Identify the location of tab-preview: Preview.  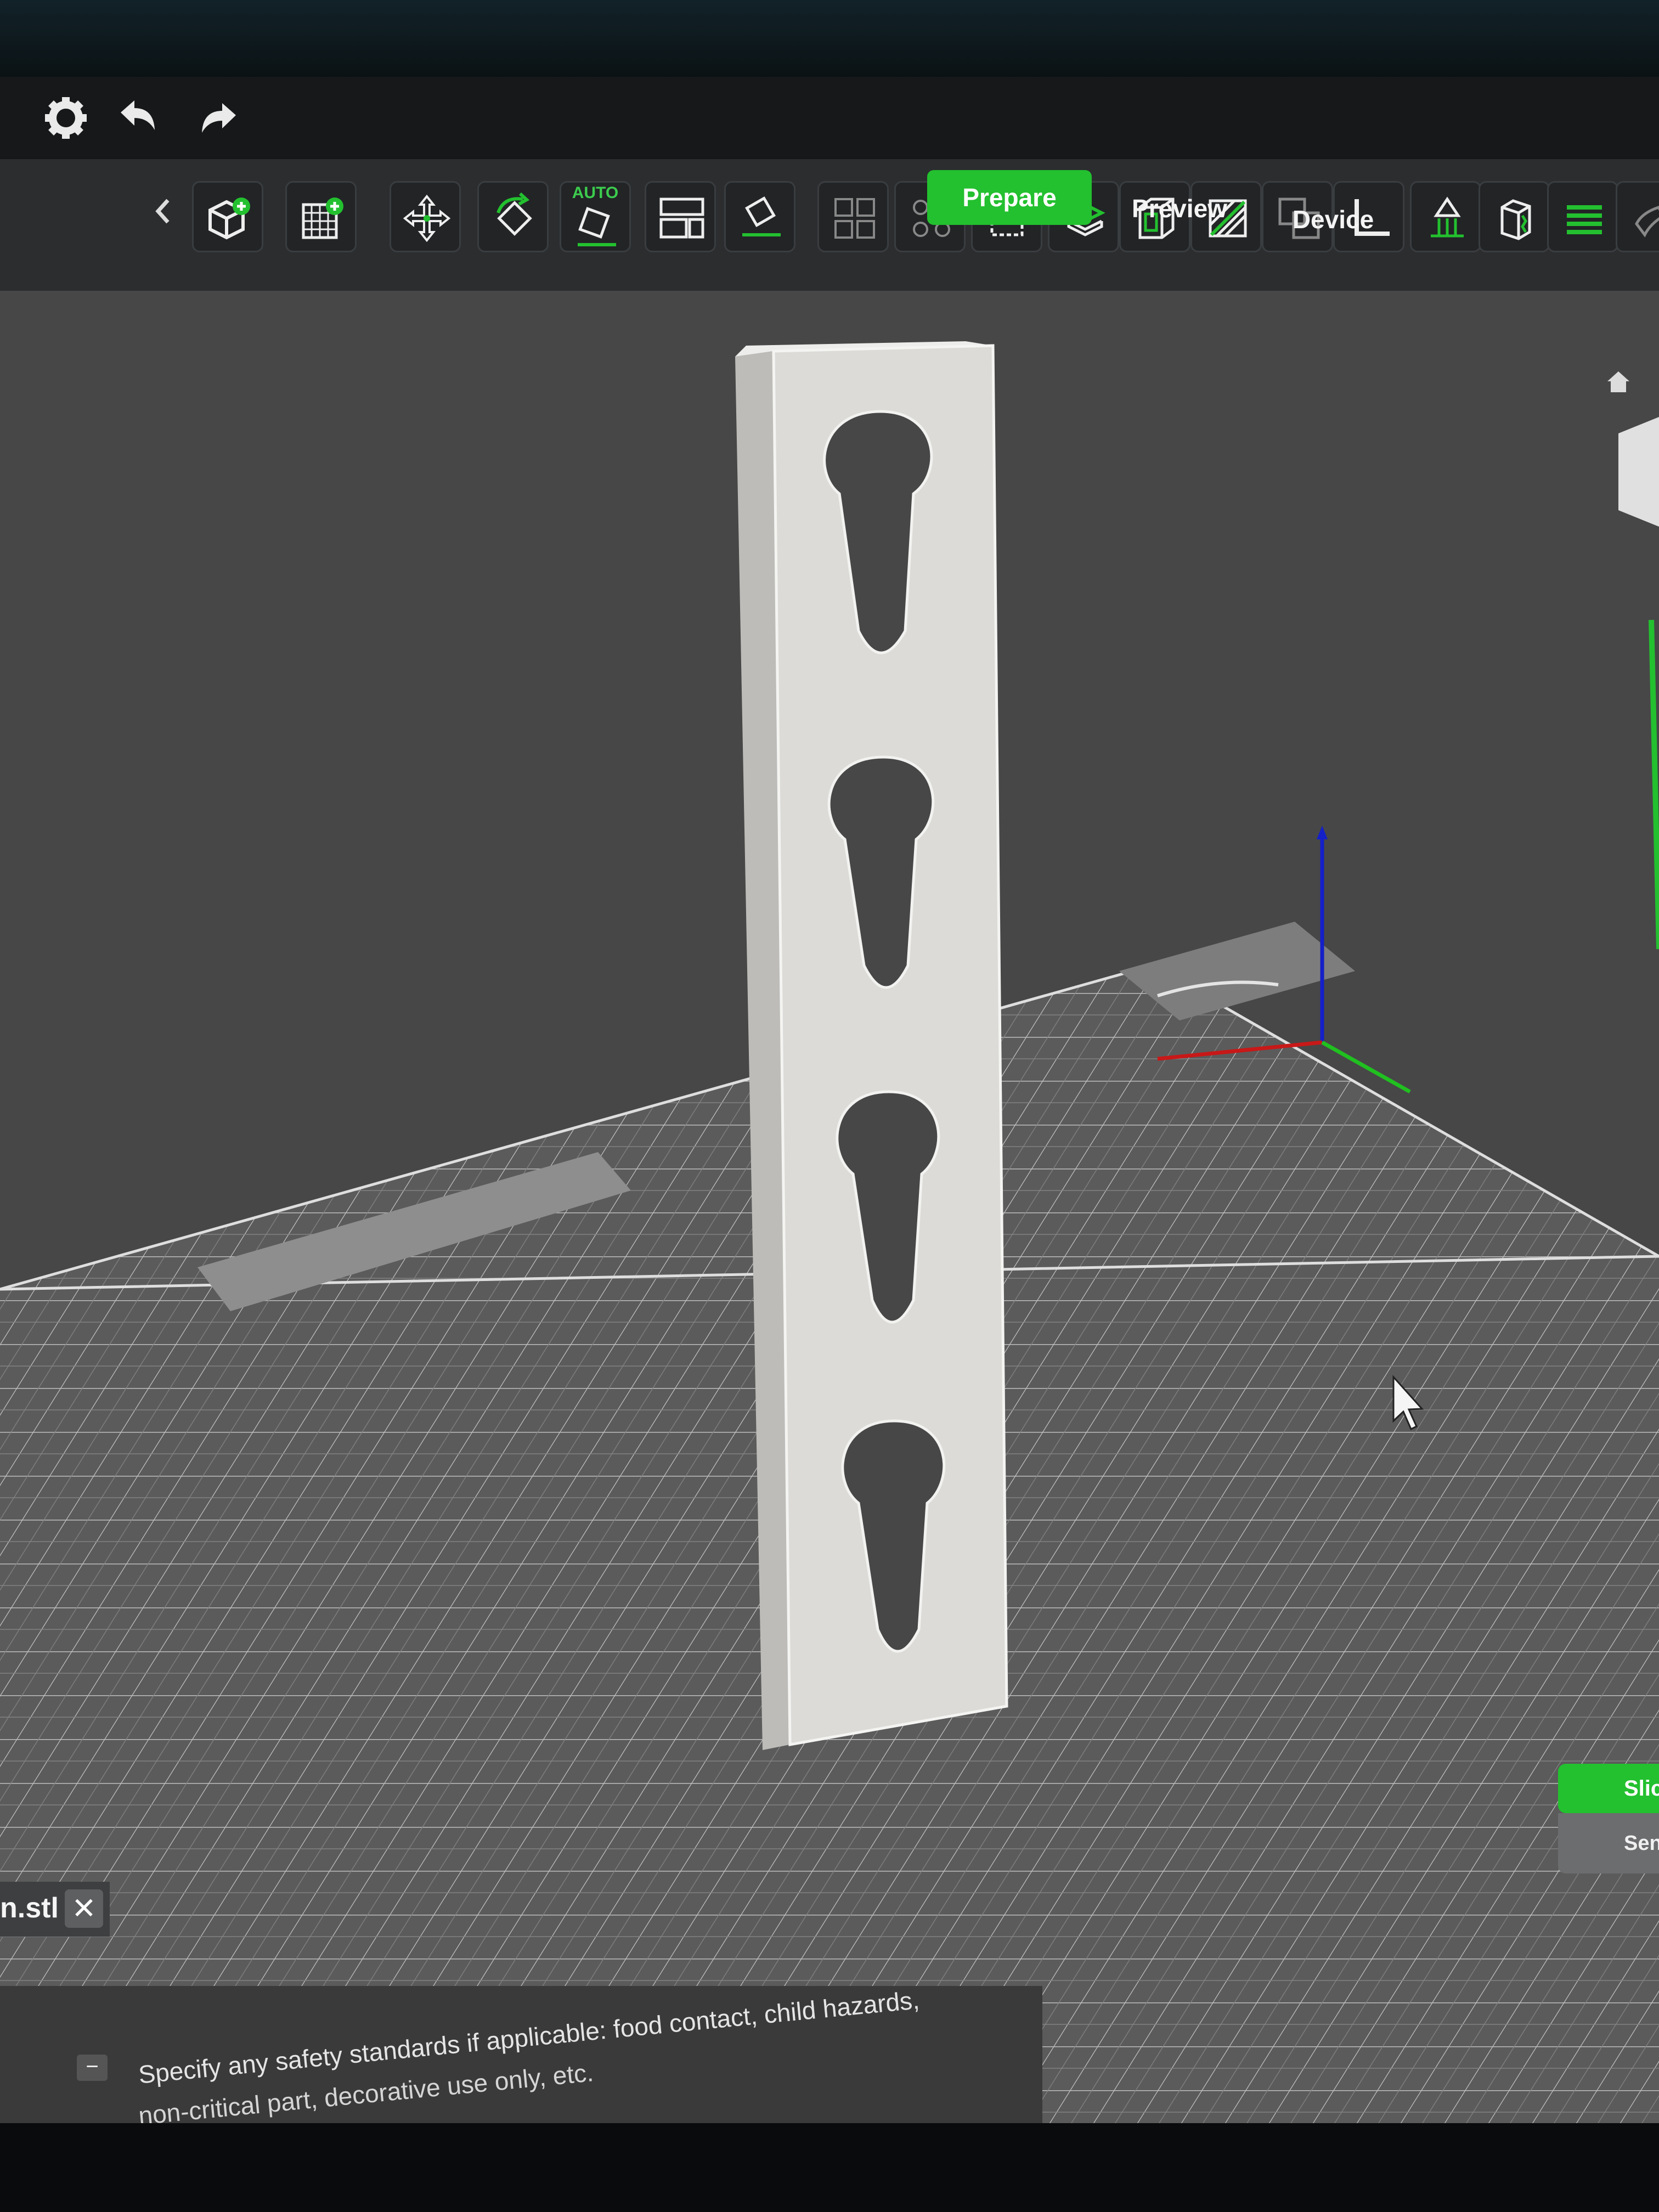
(1180, 208).